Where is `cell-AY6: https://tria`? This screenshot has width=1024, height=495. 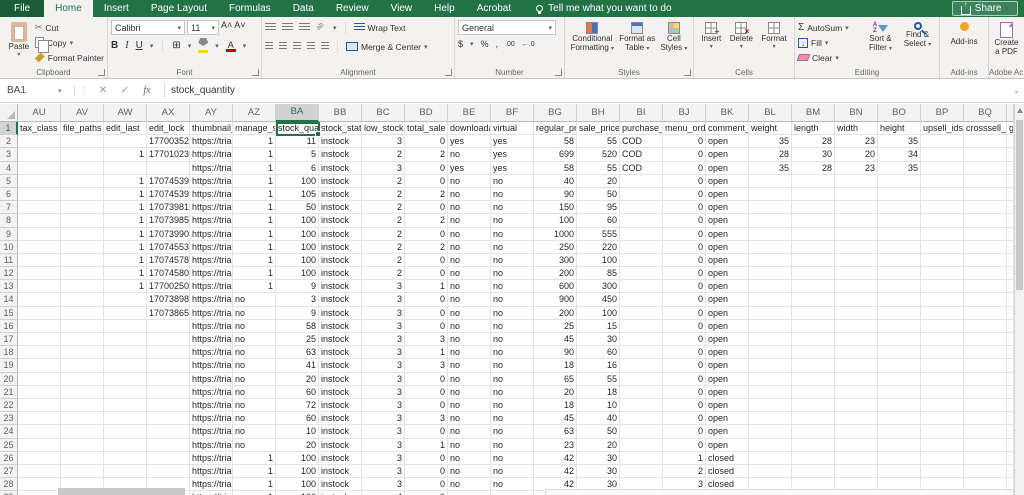 cell-AY6: https://tria is located at coordinates (211, 194).